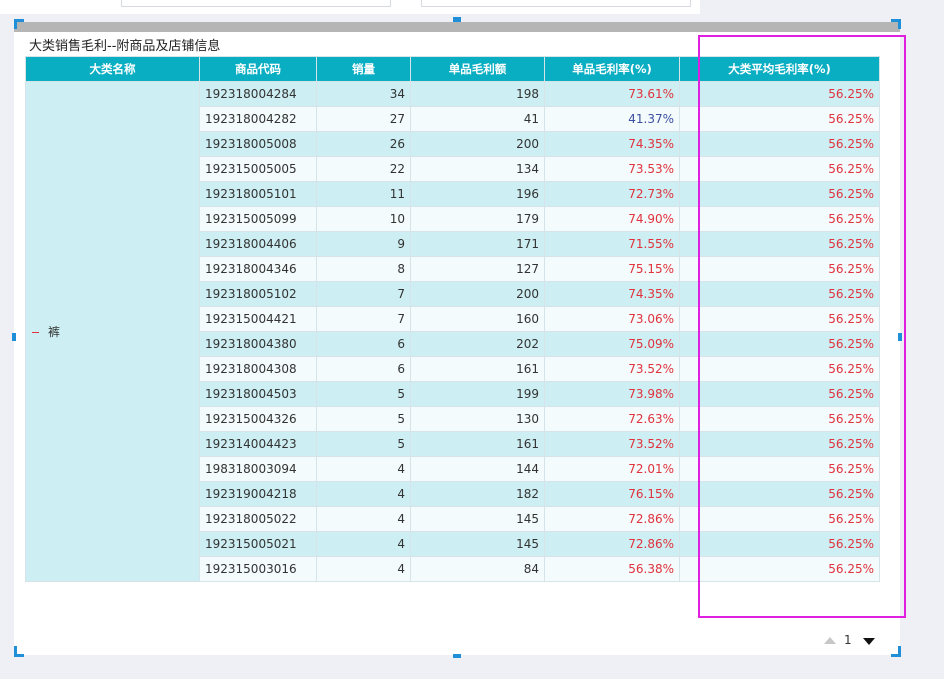 The width and height of the screenshot is (944, 679). Describe the element at coordinates (363, 294) in the screenshot. I see `quantity-cell: 7` at that location.